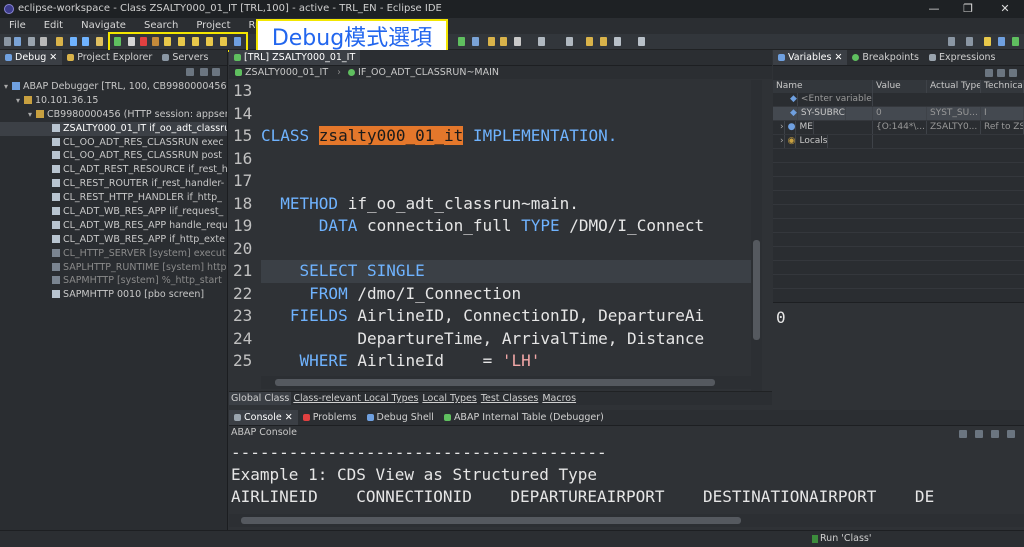 The height and width of the screenshot is (547, 1024). What do you see at coordinates (43, 41) in the screenshot?
I see `print-icon` at bounding box center [43, 41].